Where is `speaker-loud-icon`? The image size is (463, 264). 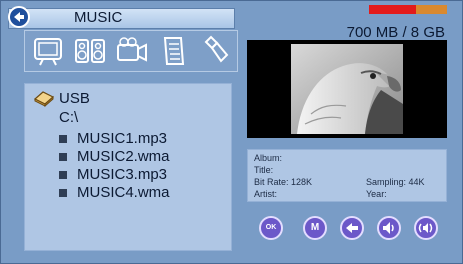 speaker-loud-icon is located at coordinates (425, 228).